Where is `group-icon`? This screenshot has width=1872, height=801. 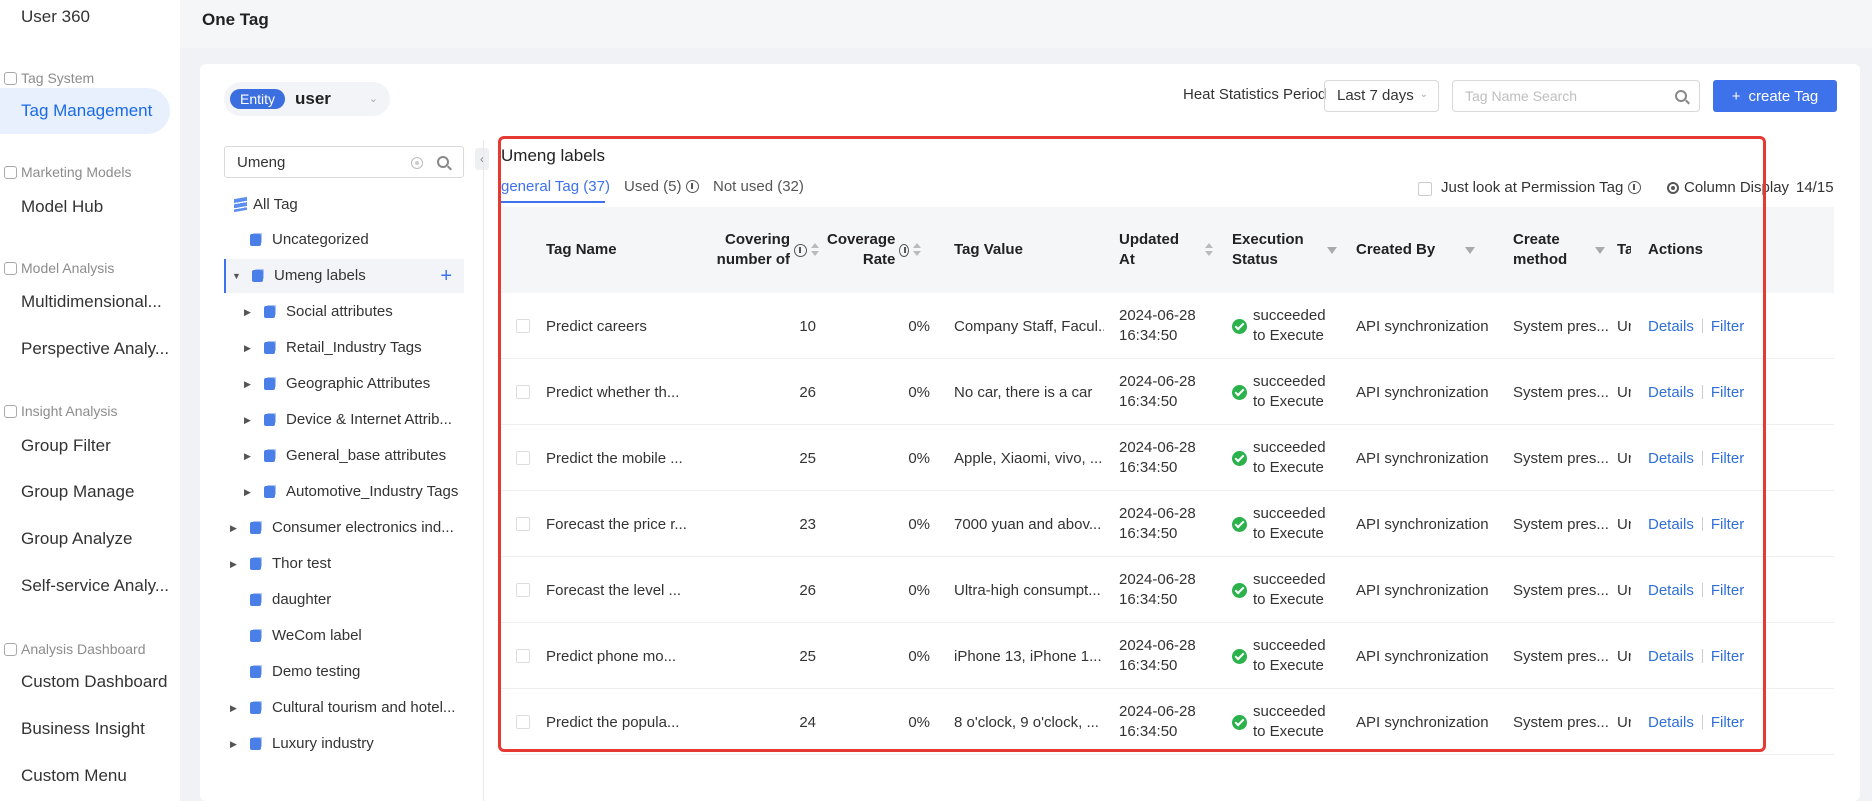
group-icon is located at coordinates (10, 649).